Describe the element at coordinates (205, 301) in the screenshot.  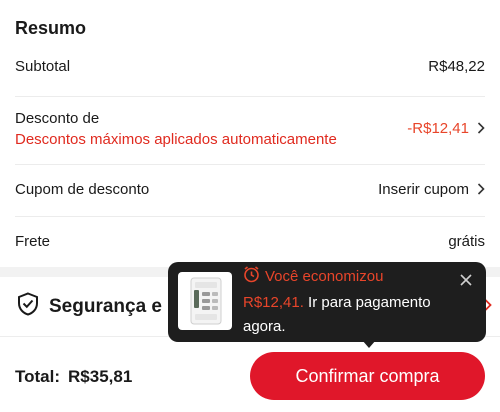
I see `product-thumbnail` at that location.